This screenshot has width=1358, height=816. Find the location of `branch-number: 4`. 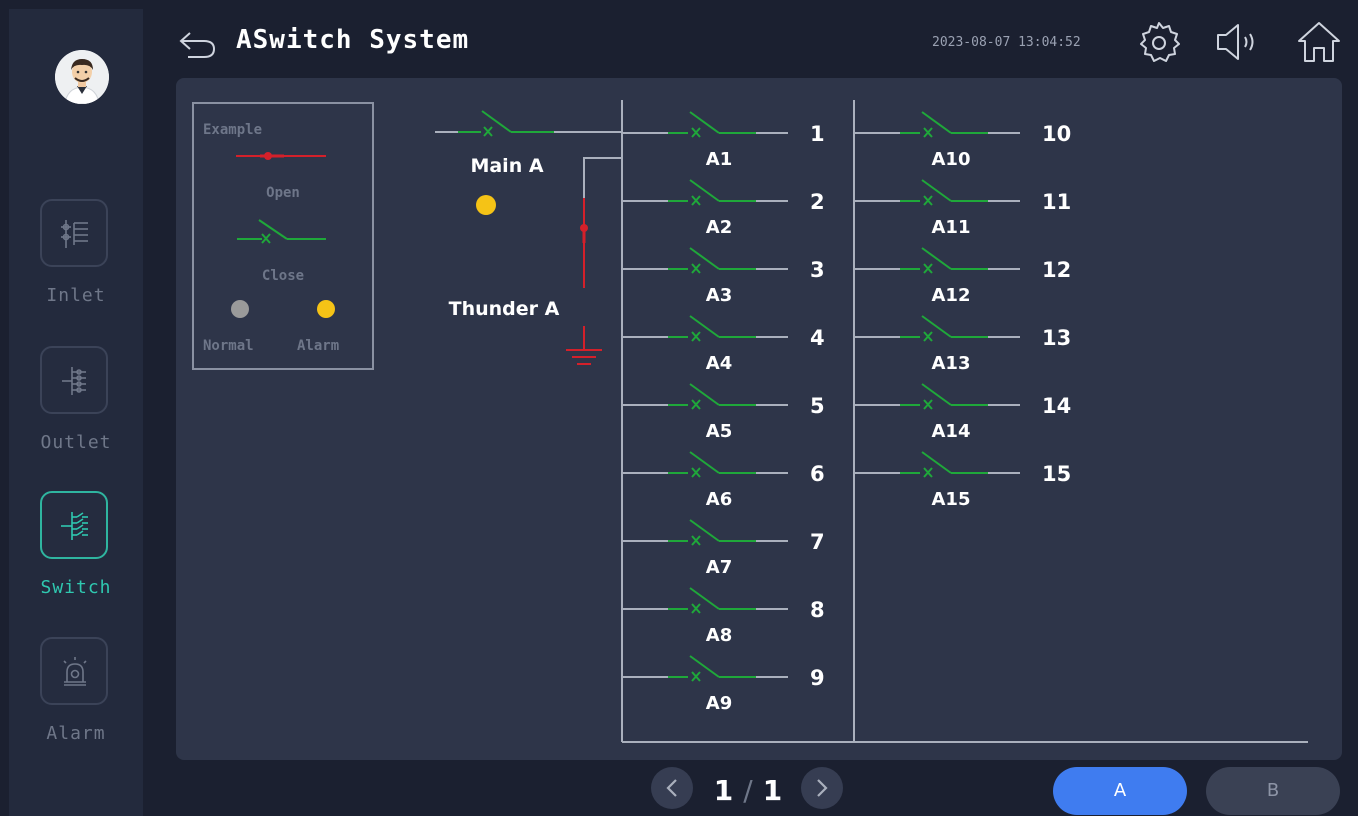

branch-number: 4 is located at coordinates (817, 338).